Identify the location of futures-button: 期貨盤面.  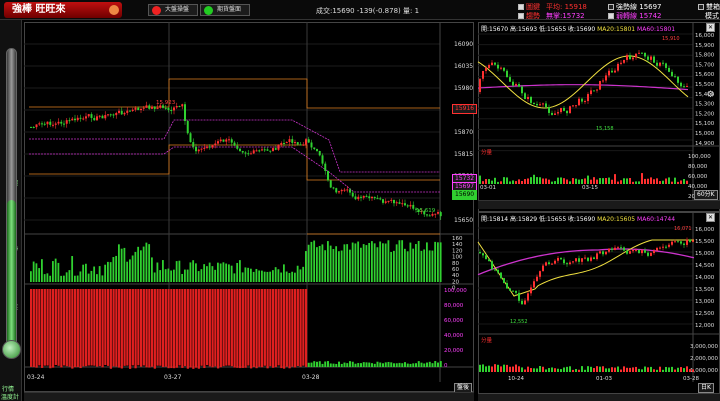
(225, 10).